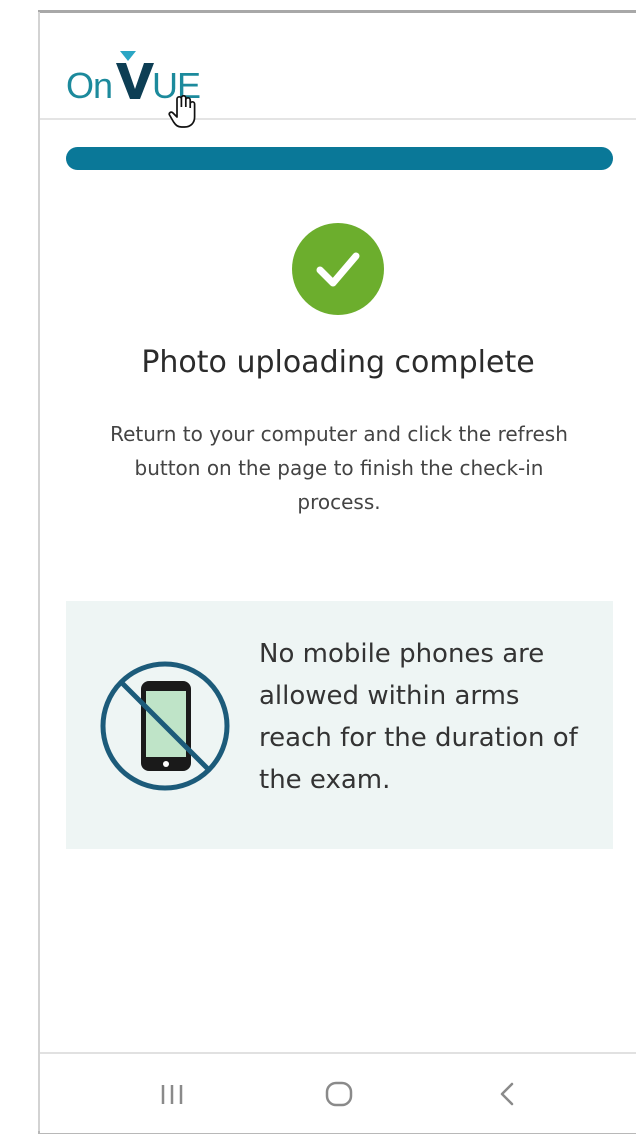 This screenshot has width=636, height=1143. Describe the element at coordinates (165, 726) in the screenshot. I see `no-phone-icon` at that location.